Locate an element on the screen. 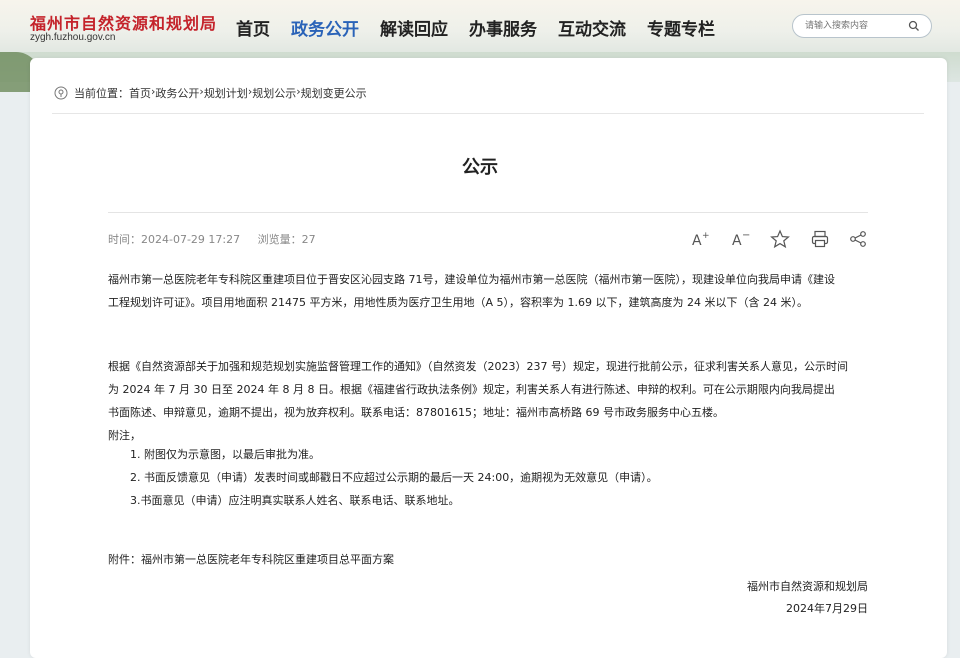  views-value: 27 is located at coordinates (308, 239).